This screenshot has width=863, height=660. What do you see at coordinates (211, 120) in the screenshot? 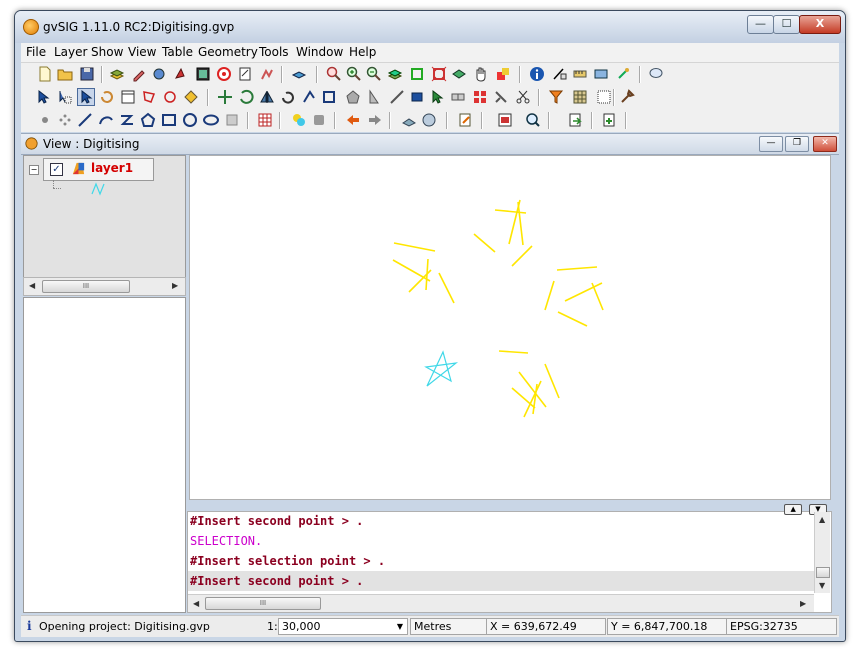
I see `insert-ellipse-icon` at bounding box center [211, 120].